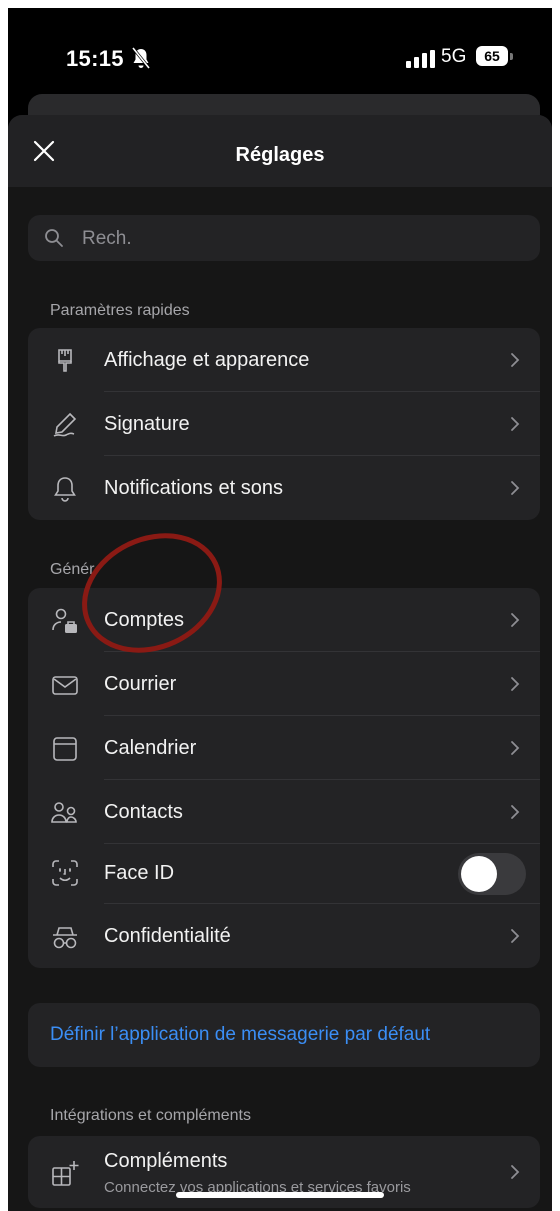 Image resolution: width=560 pixels, height=1211 pixels. Describe the element at coordinates (44, 151) in the screenshot. I see `close-icon` at that location.